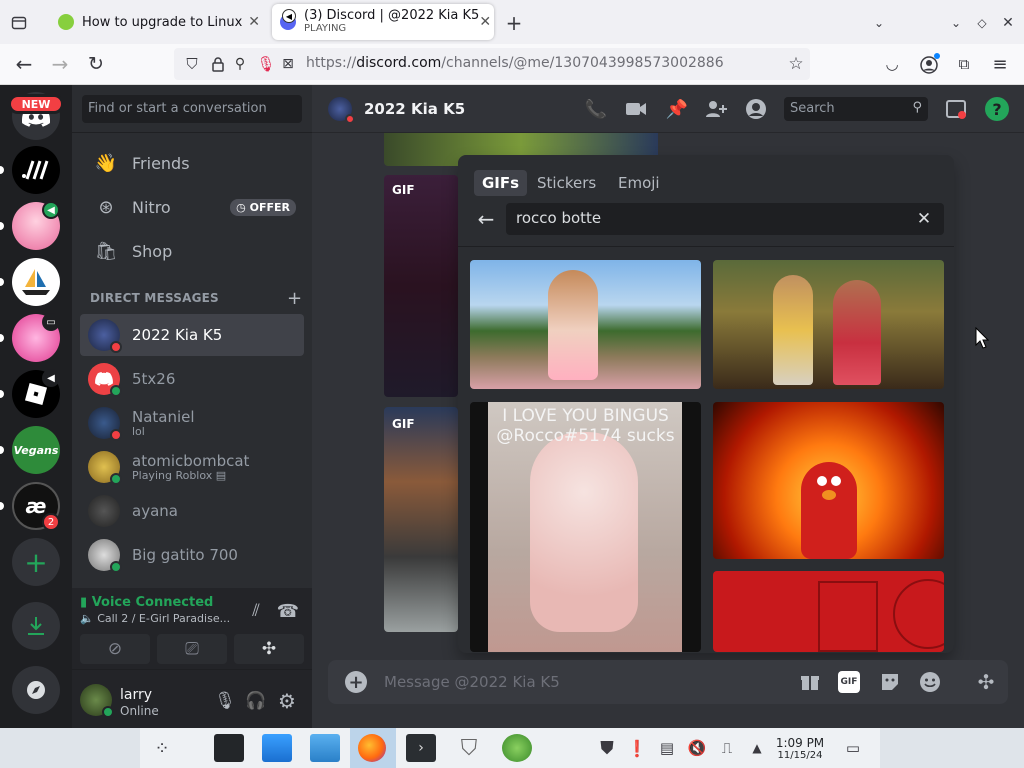 Image resolution: width=1024 pixels, height=768 pixels. I want to click on dm-item-2022-kia-k5: 2022 Kia K5, so click(192, 335).